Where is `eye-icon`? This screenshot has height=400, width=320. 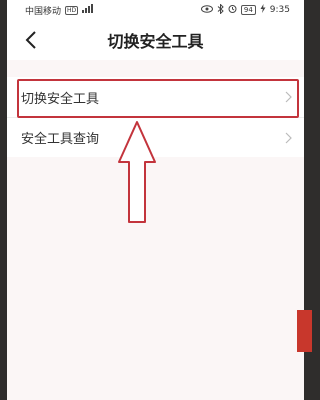
eye-icon is located at coordinates (206, 10).